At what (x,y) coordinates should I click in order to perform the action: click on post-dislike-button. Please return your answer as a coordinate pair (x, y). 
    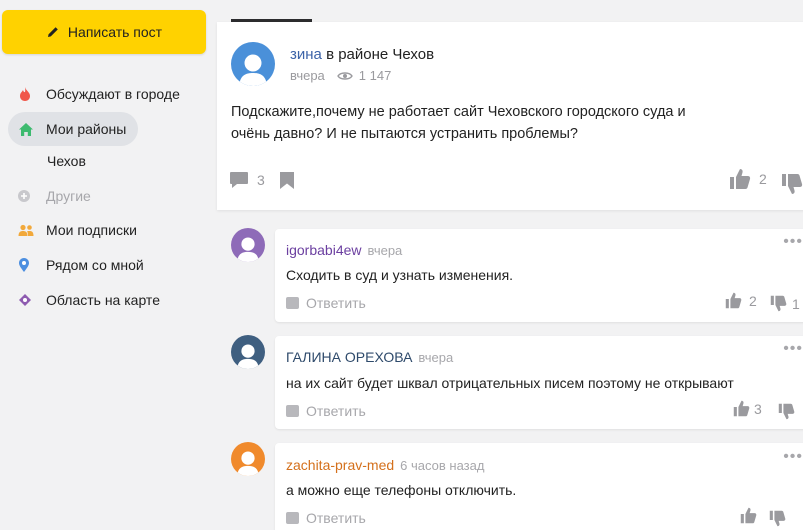
    Looking at the image, I should click on (792, 184).